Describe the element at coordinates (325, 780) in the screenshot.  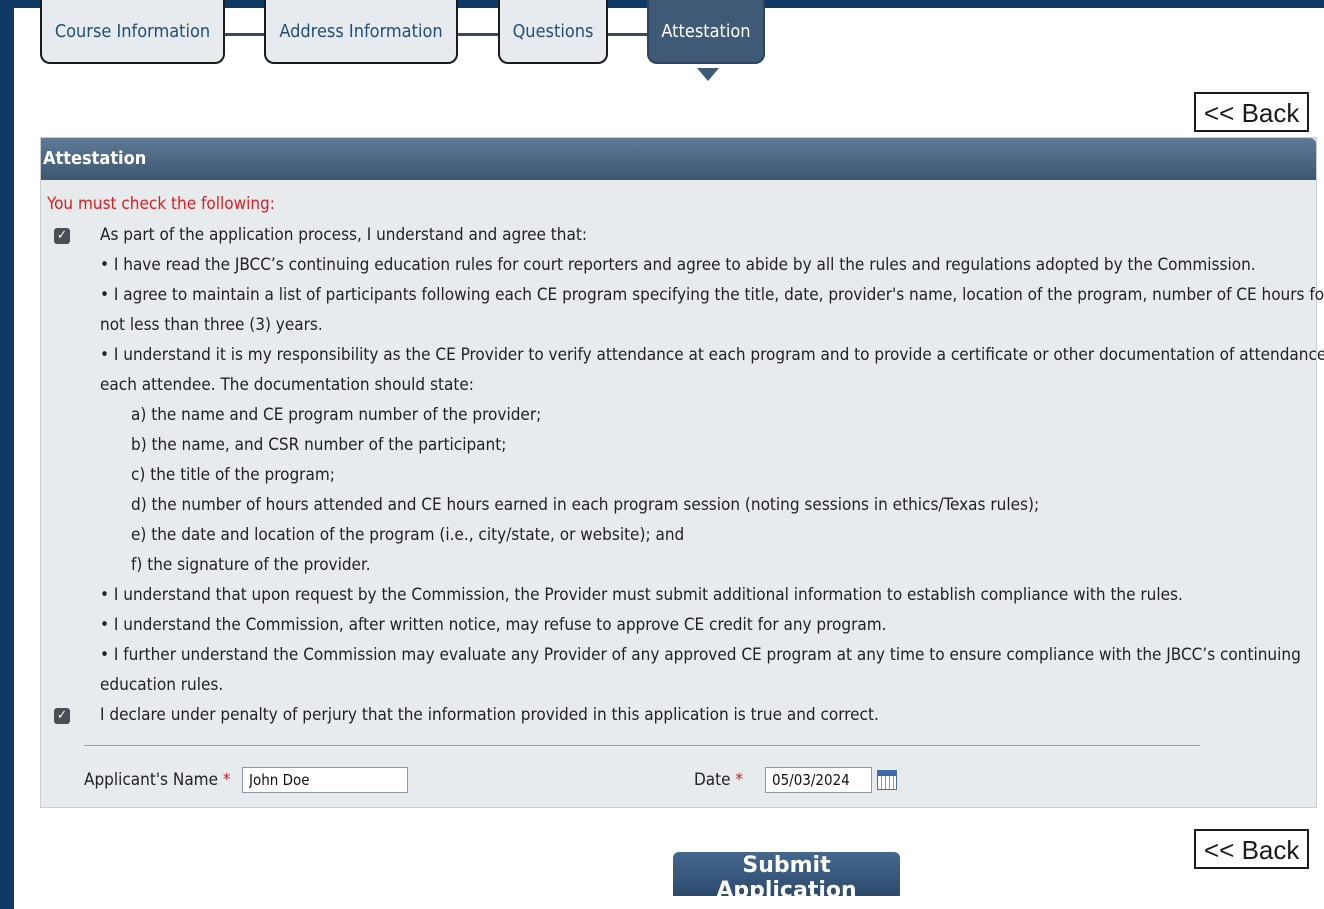
I see `applicant-name-input` at that location.